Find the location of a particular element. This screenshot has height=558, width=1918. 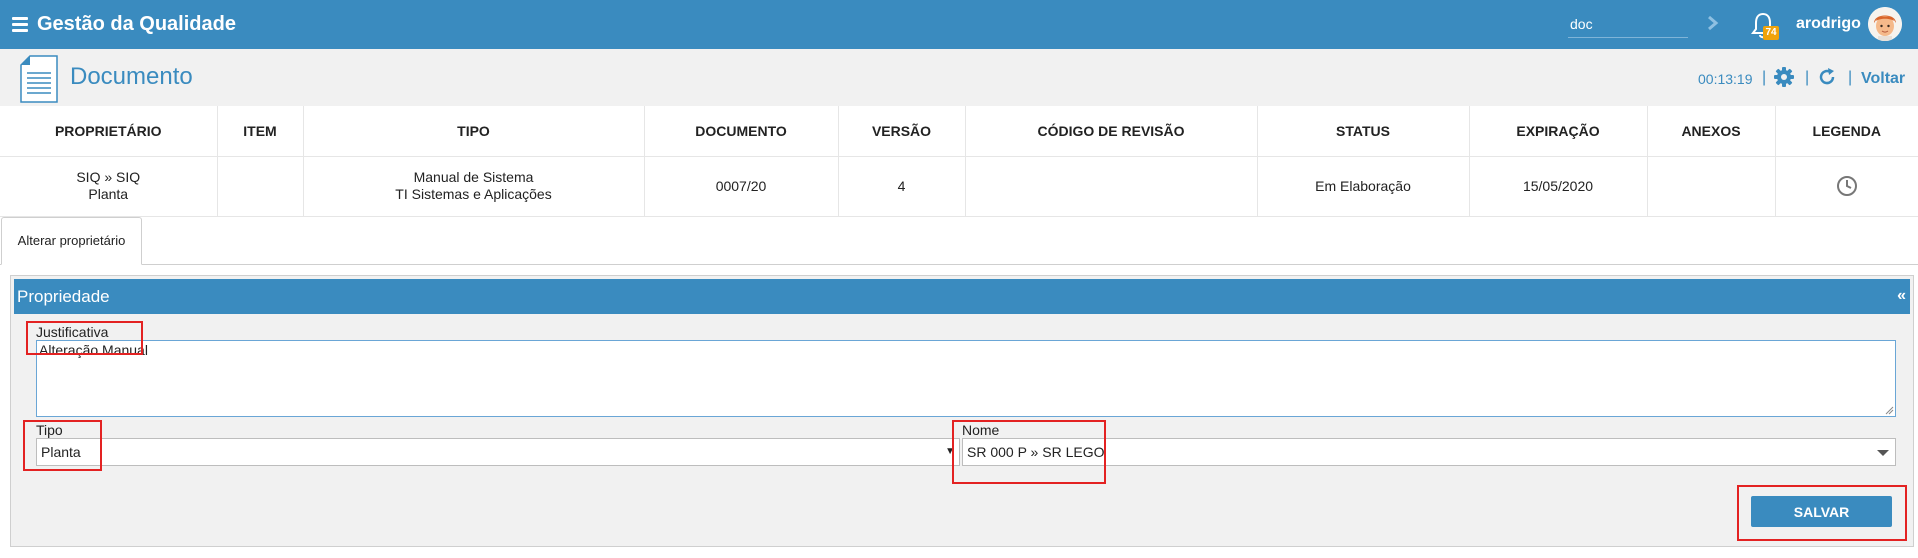

nome-select: SR 000 P » SR LEGO is located at coordinates (1429, 452).